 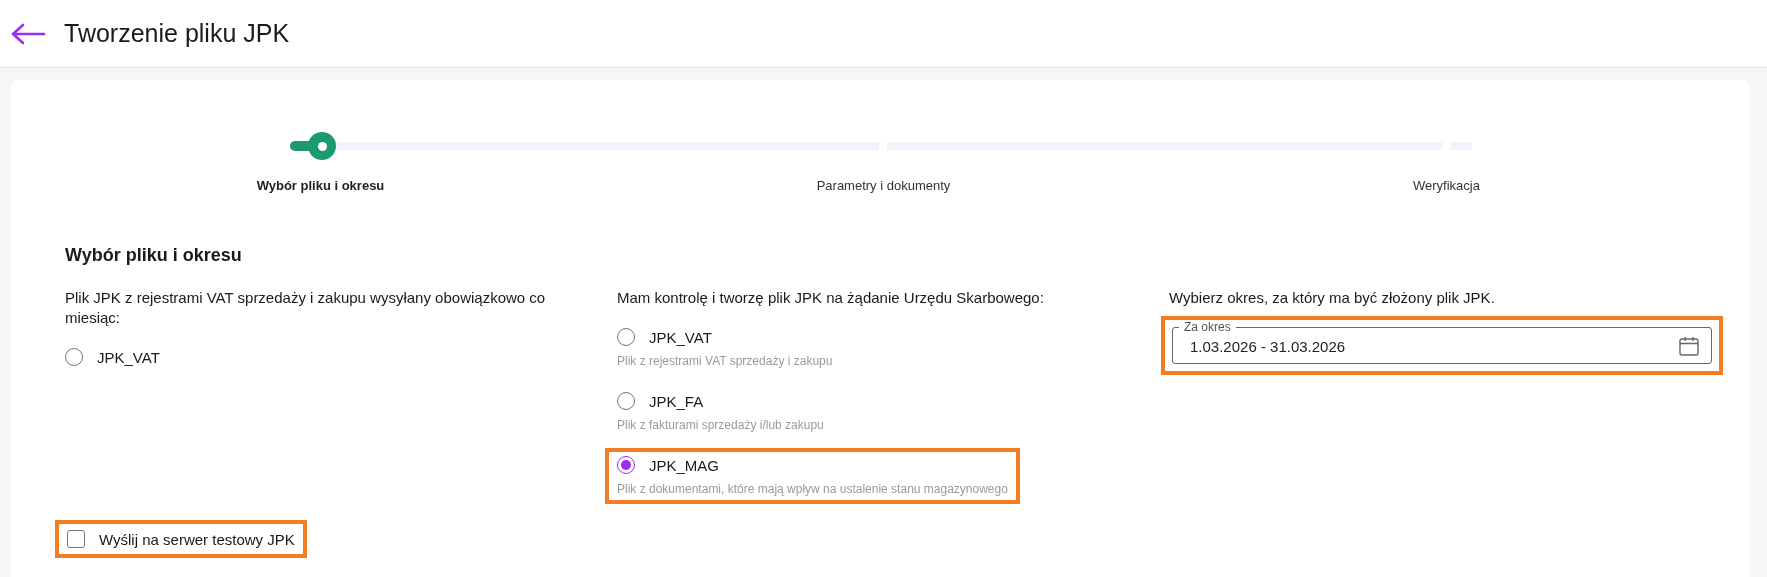 I want to click on option-description: Plik z fakturami sprzedaży i/lub zakupu, so click(x=720, y=425).